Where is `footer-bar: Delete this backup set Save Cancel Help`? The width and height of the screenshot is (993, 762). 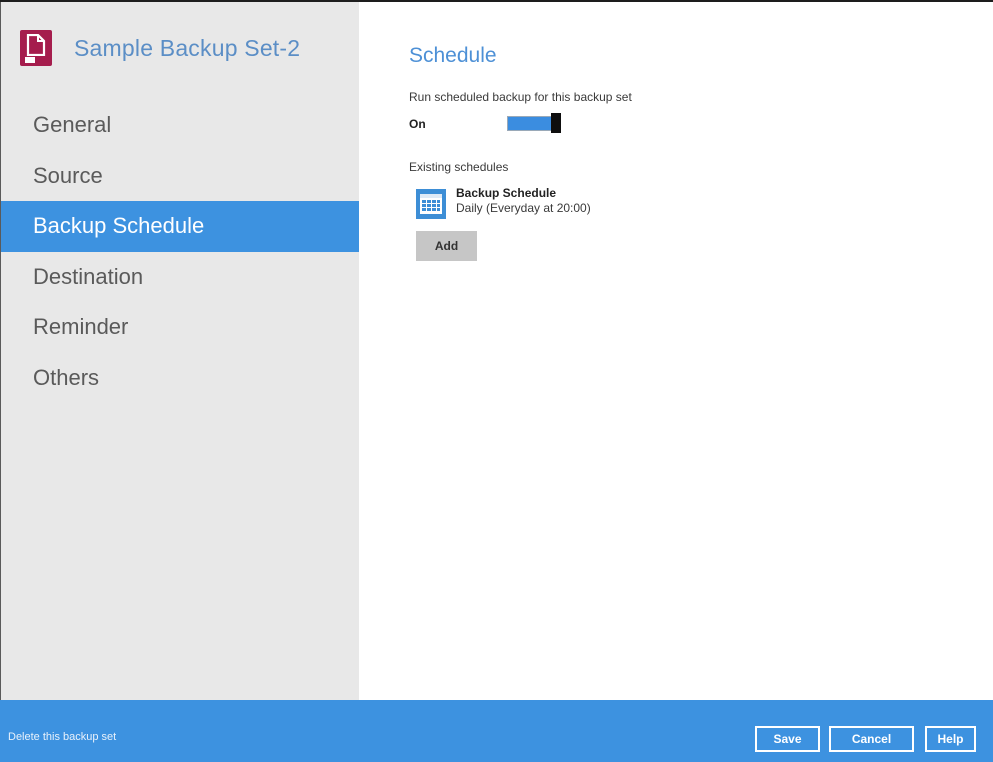 footer-bar: Delete this backup set Save Cancel Help is located at coordinates (496, 731).